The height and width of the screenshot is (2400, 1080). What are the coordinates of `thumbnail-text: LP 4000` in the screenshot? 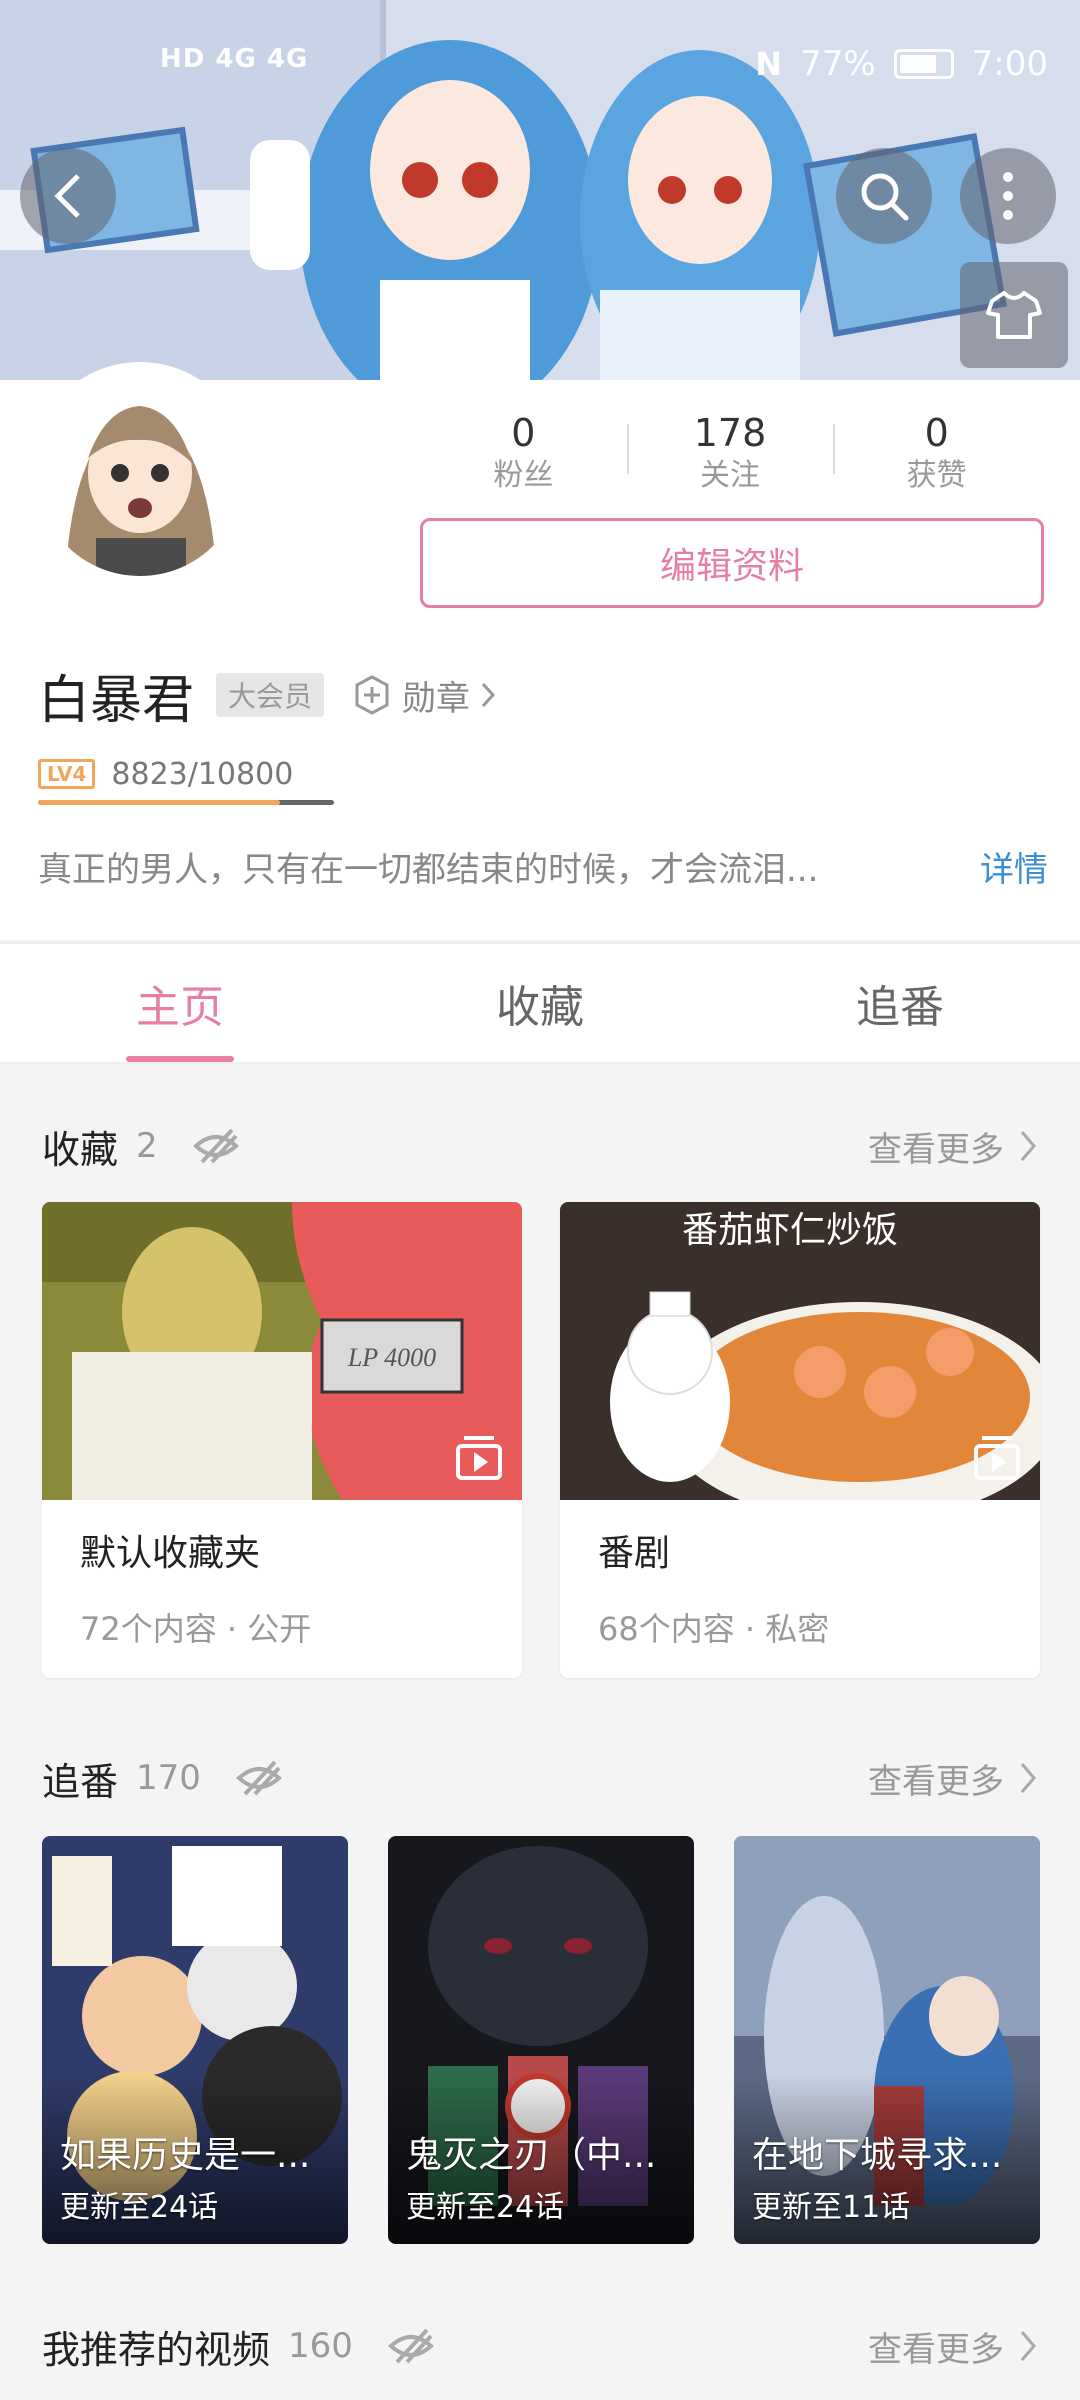 It's located at (391, 1357).